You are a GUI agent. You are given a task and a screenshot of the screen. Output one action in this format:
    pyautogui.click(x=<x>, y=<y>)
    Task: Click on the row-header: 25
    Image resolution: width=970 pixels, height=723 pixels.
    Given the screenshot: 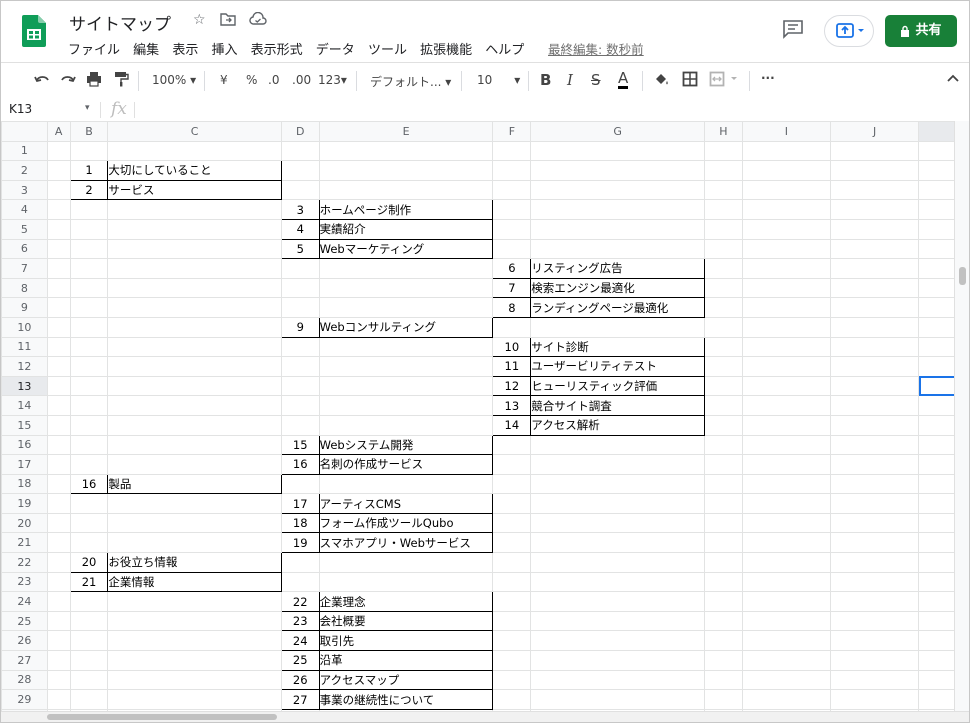 What is the action you would take?
    pyautogui.click(x=24, y=621)
    